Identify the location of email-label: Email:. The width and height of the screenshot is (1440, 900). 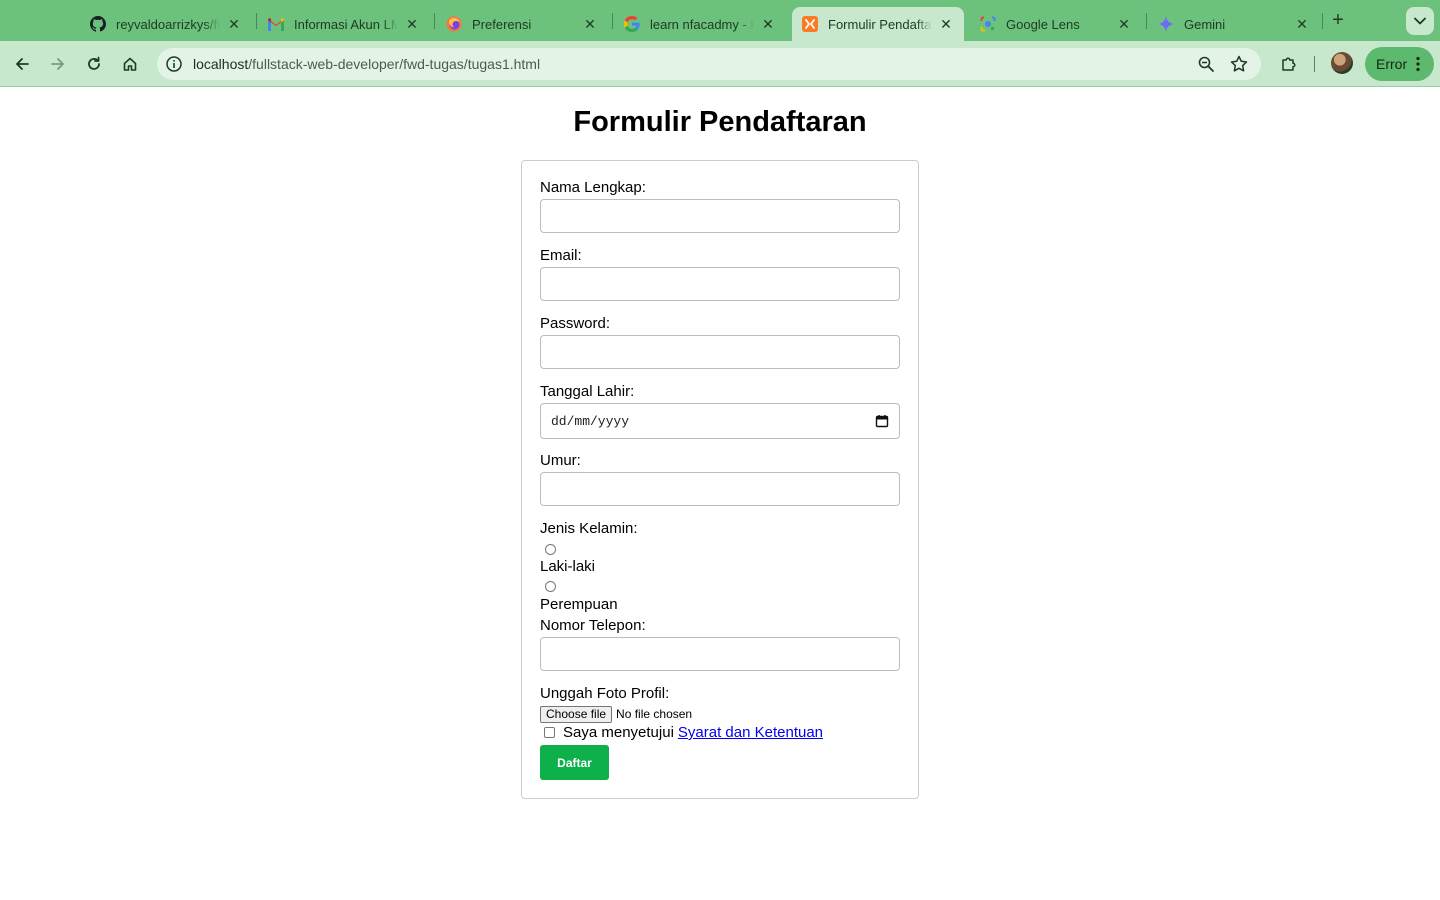
(561, 255).